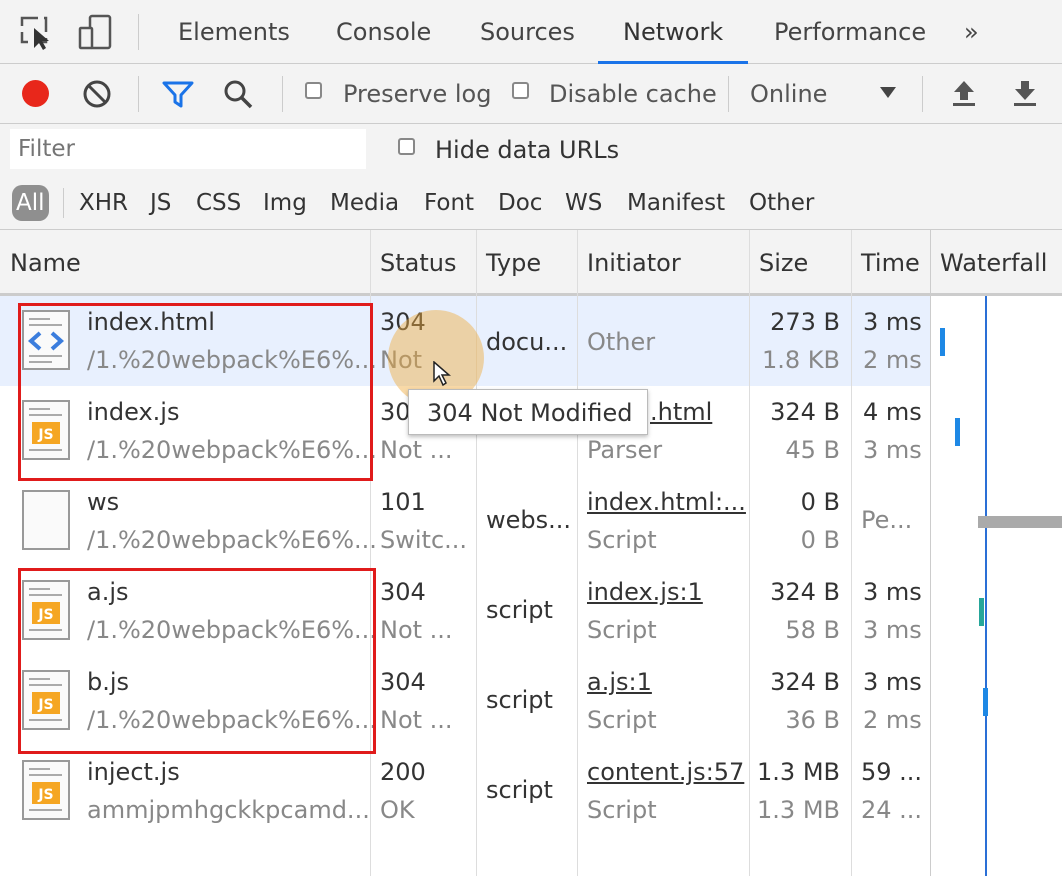  What do you see at coordinates (798, 810) in the screenshot?
I see `request-resource-size: 1.3 MB` at bounding box center [798, 810].